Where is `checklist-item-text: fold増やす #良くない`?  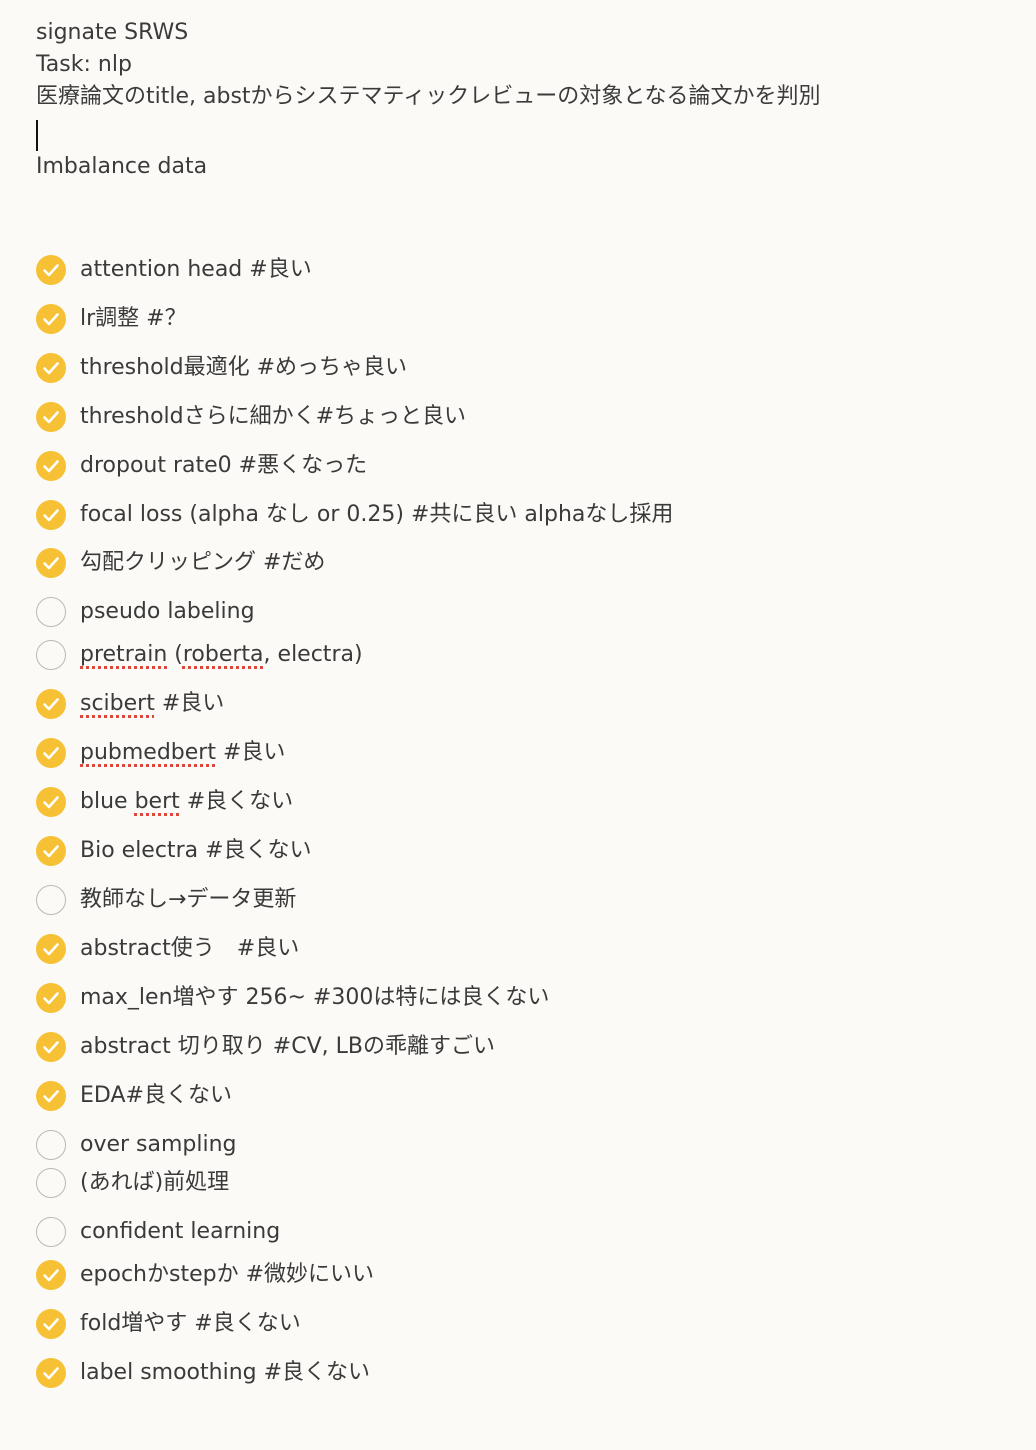
checklist-item-text: fold増やす #良くない is located at coordinates (190, 1324).